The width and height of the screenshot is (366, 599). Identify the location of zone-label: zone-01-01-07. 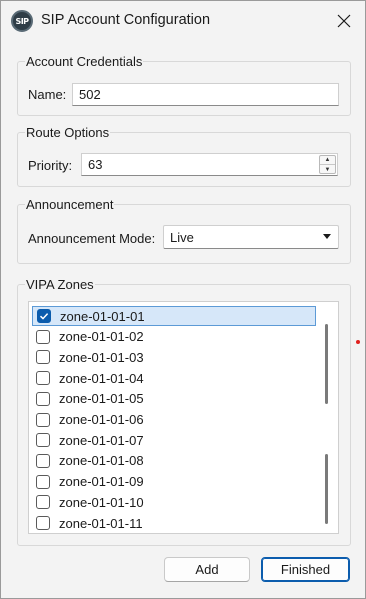
(101, 440).